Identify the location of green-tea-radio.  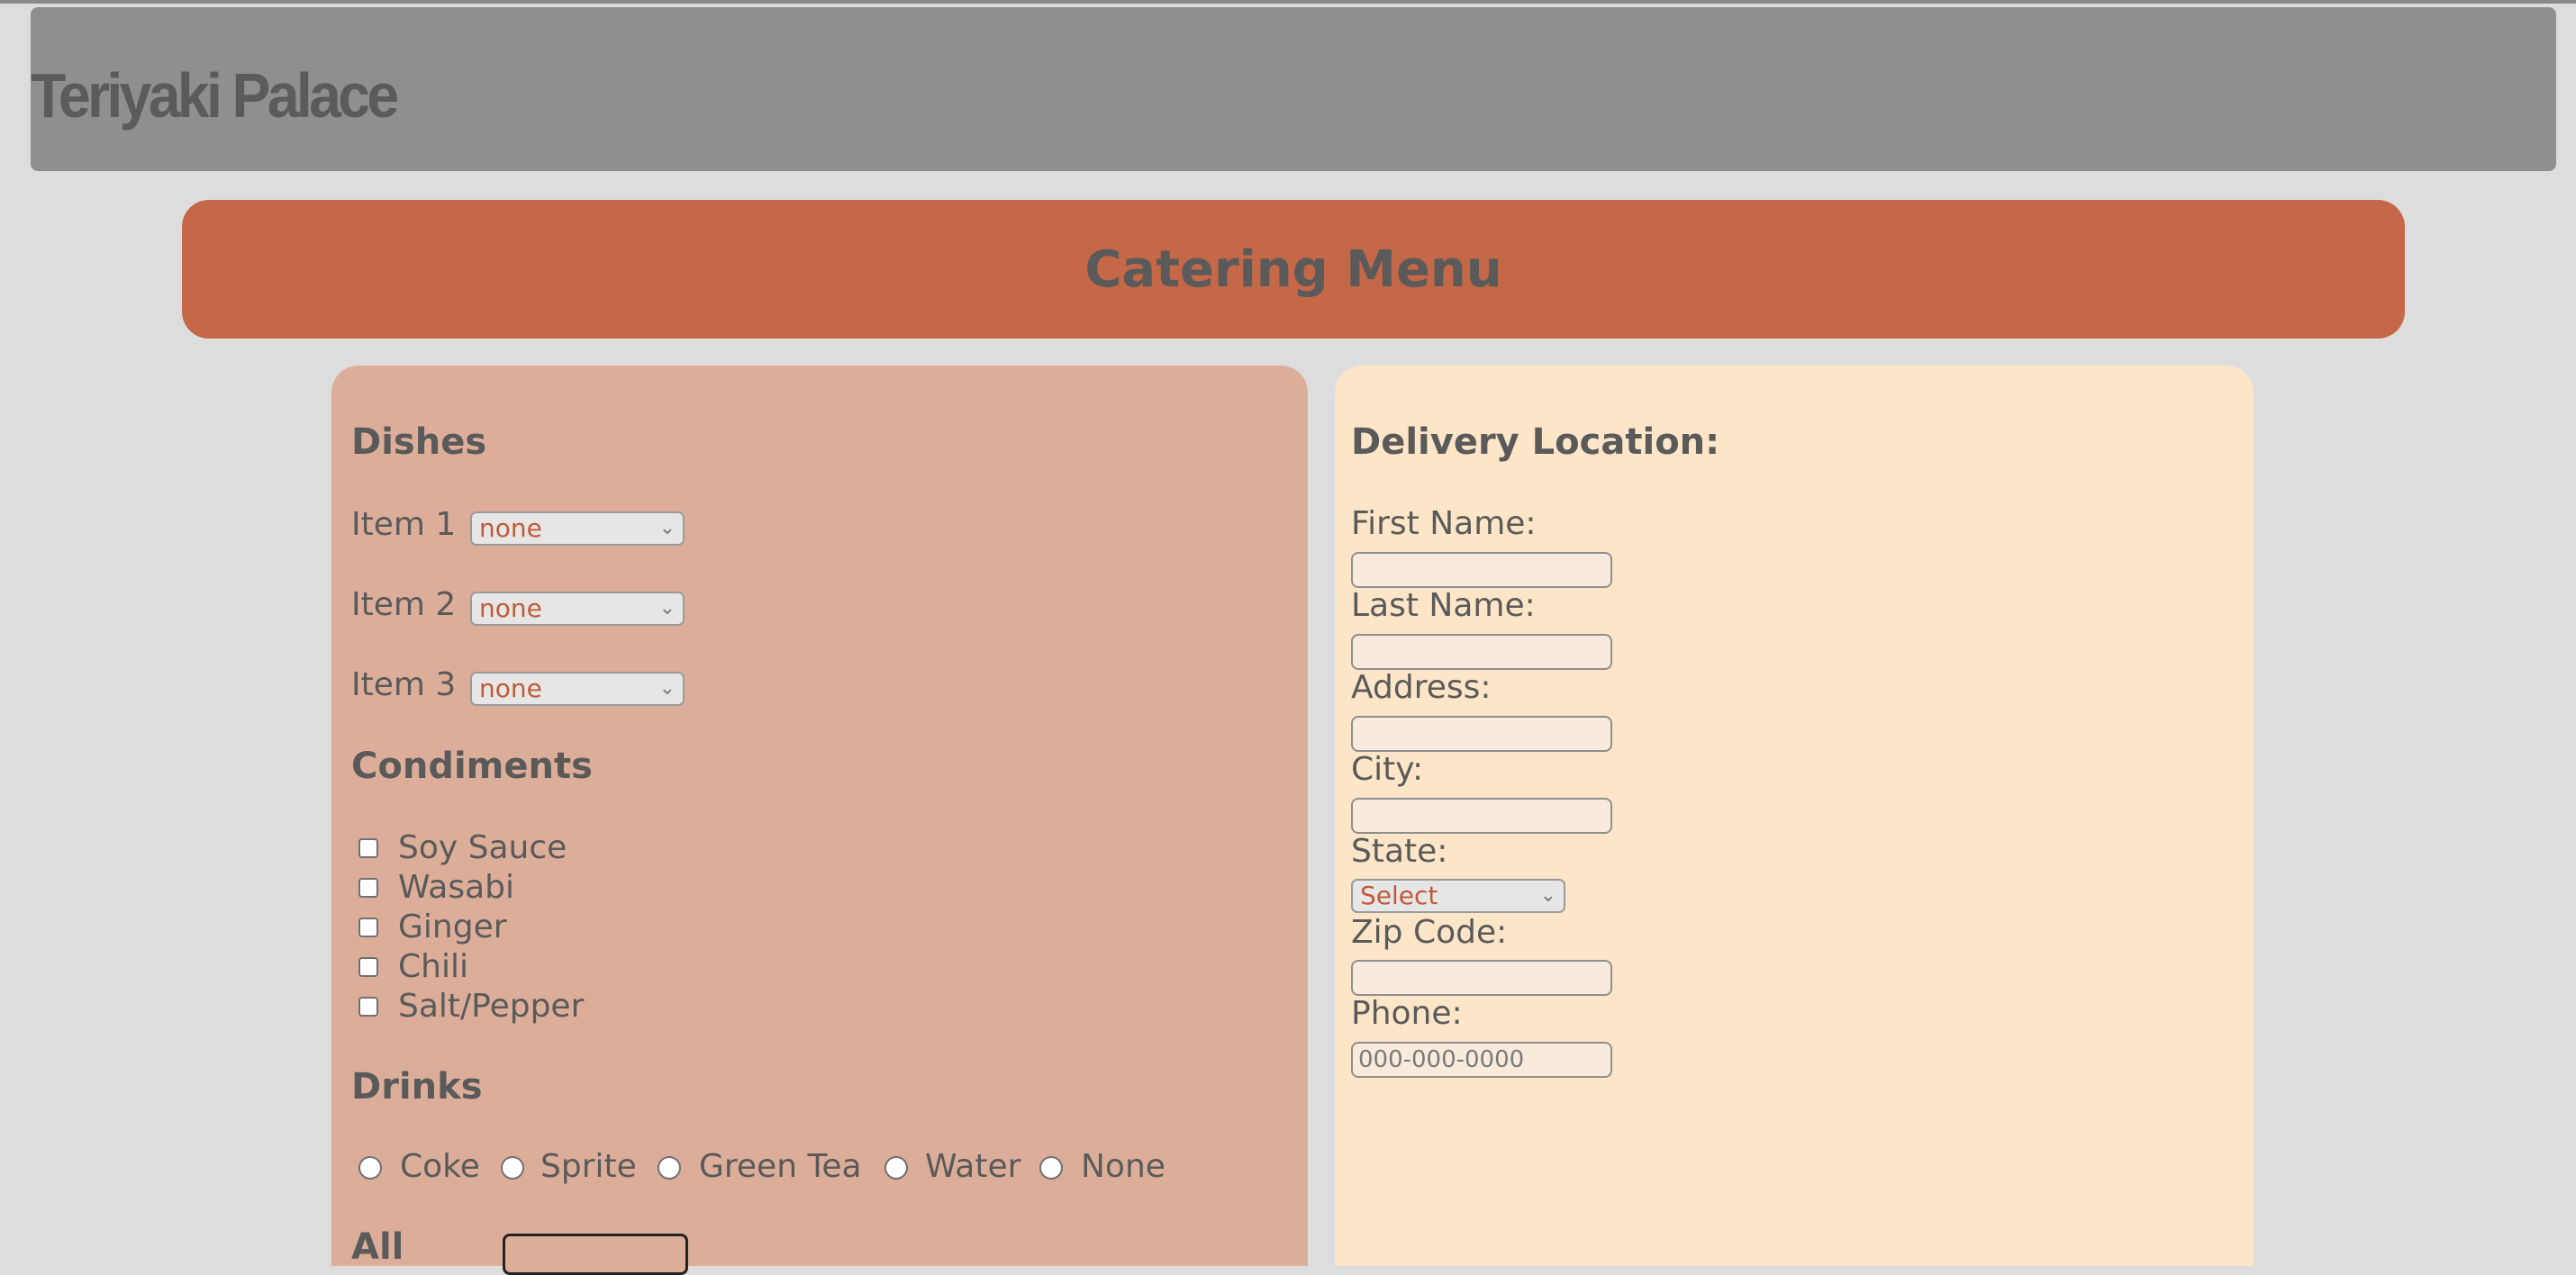
(669, 1168).